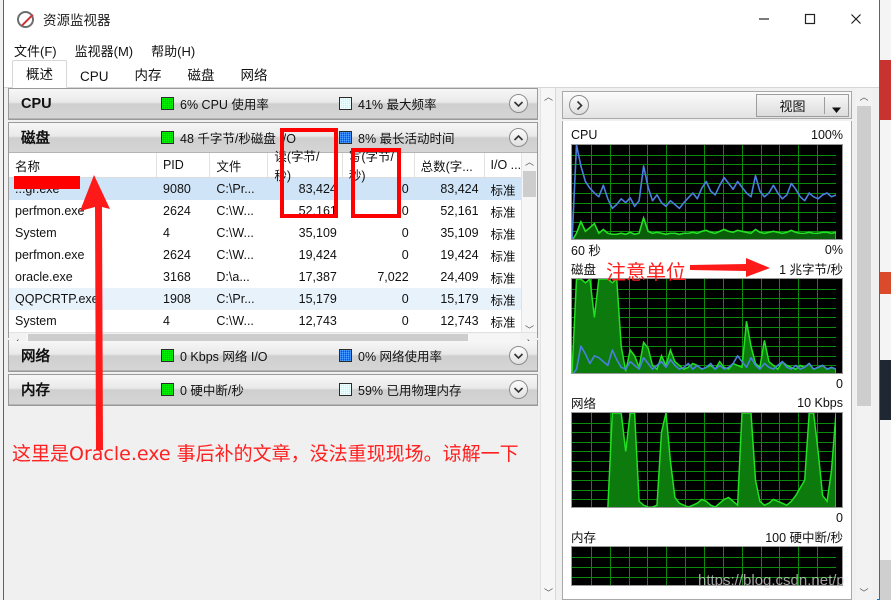 The height and width of the screenshot is (600, 891). I want to click on background-dark-panel, so click(885, 390).